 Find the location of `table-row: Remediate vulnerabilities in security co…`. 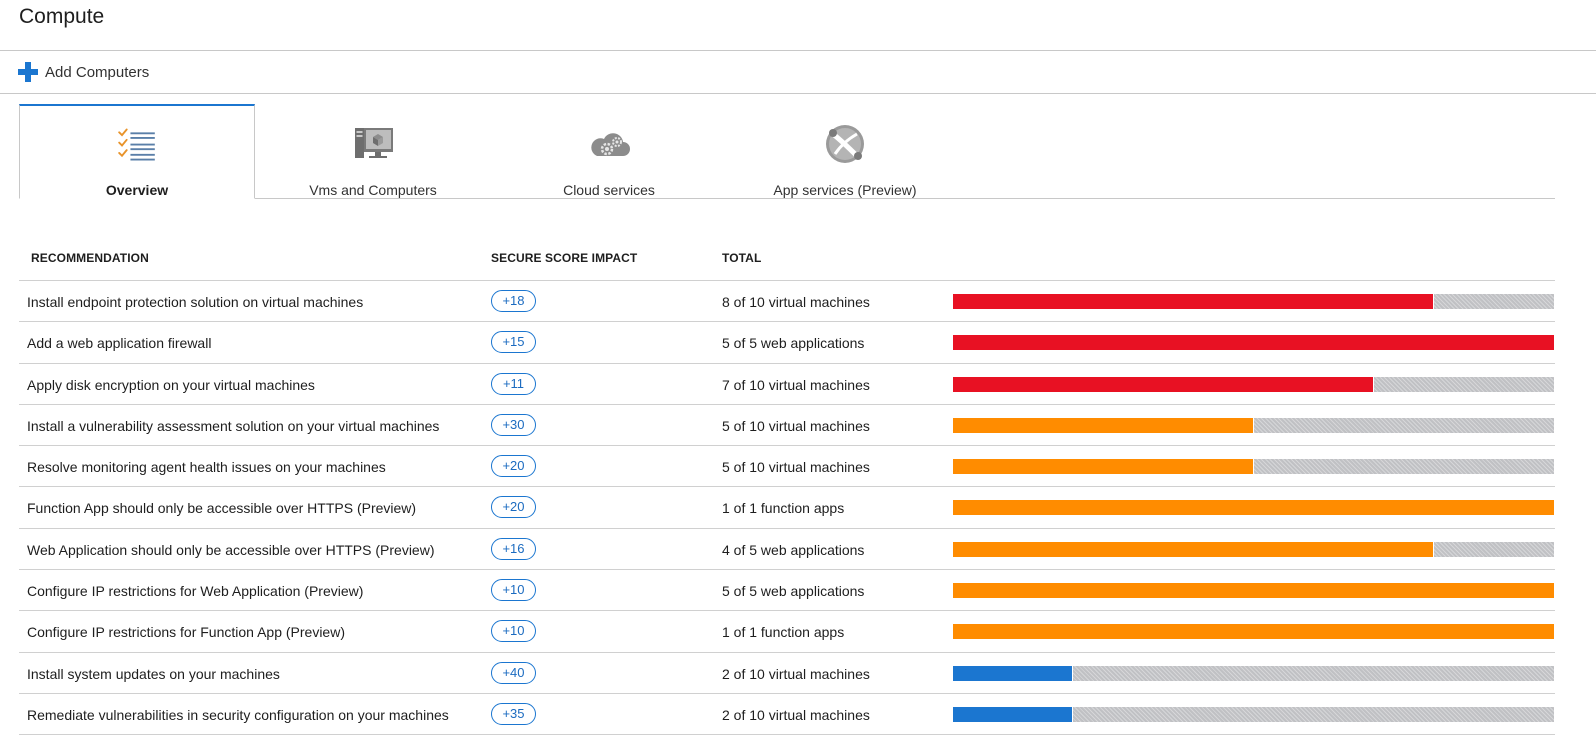

table-row: Remediate vulnerabilities in security co… is located at coordinates (787, 715).